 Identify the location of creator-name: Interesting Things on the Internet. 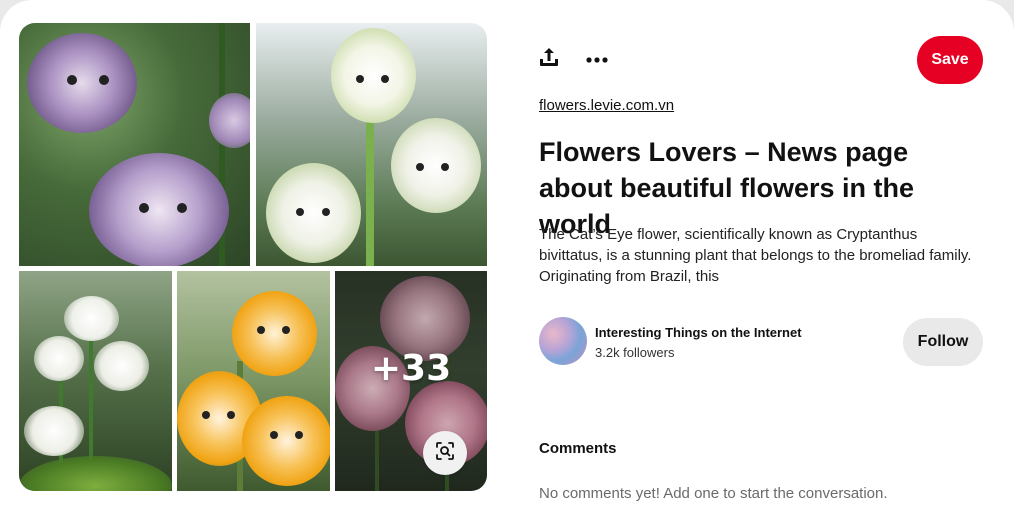
(698, 332).